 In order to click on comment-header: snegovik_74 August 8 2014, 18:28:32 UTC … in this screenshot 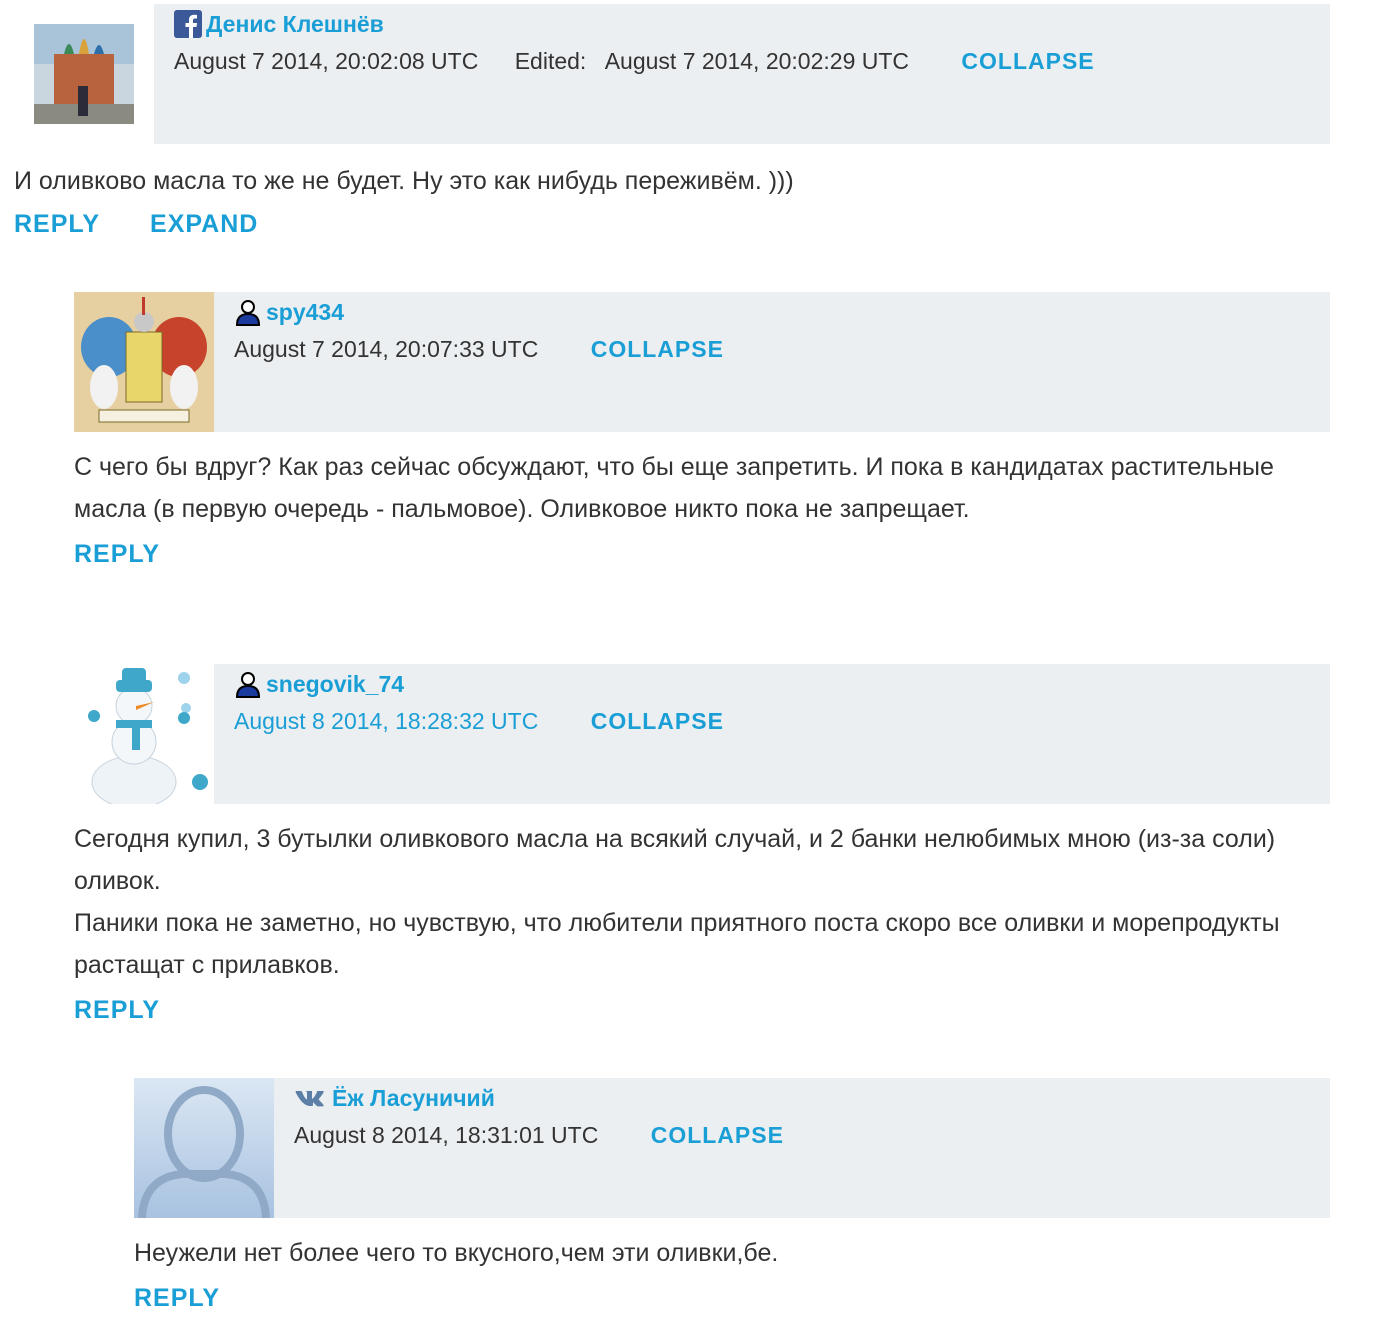, I will do `click(702, 734)`.